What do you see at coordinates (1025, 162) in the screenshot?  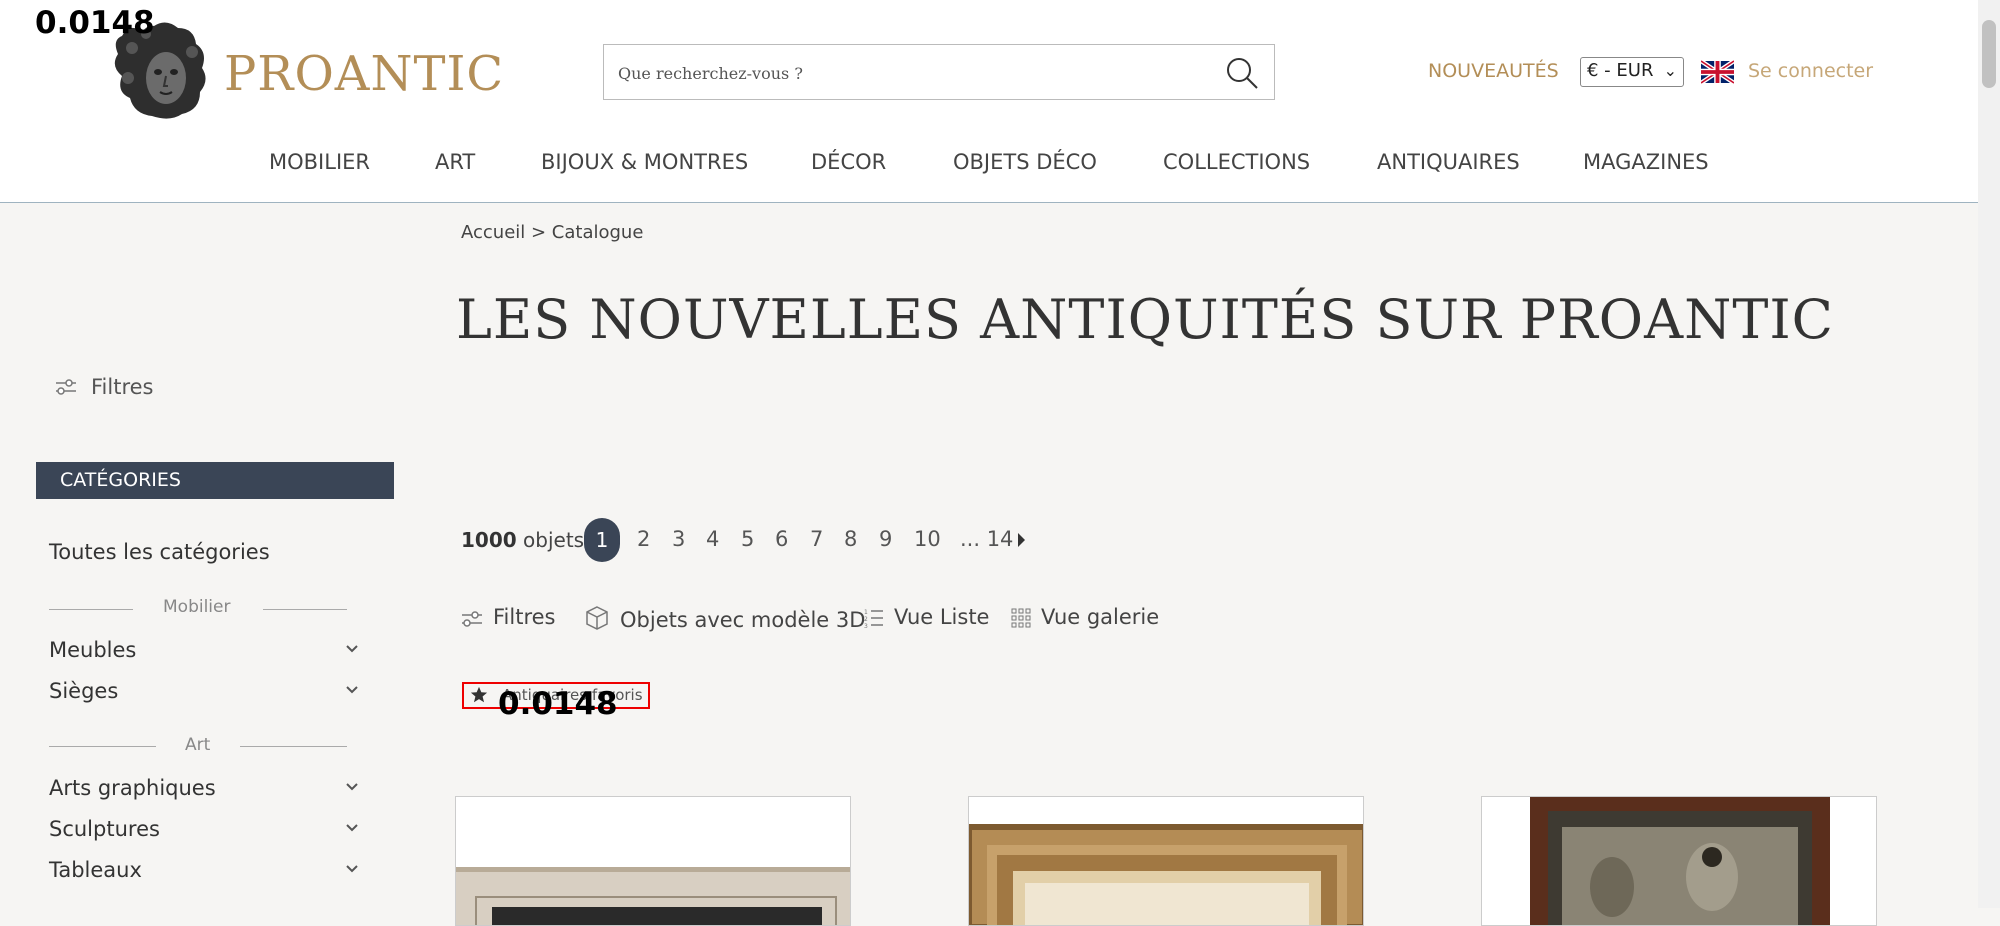 I see `nav-objets-deco: OBJETS DÉCO` at bounding box center [1025, 162].